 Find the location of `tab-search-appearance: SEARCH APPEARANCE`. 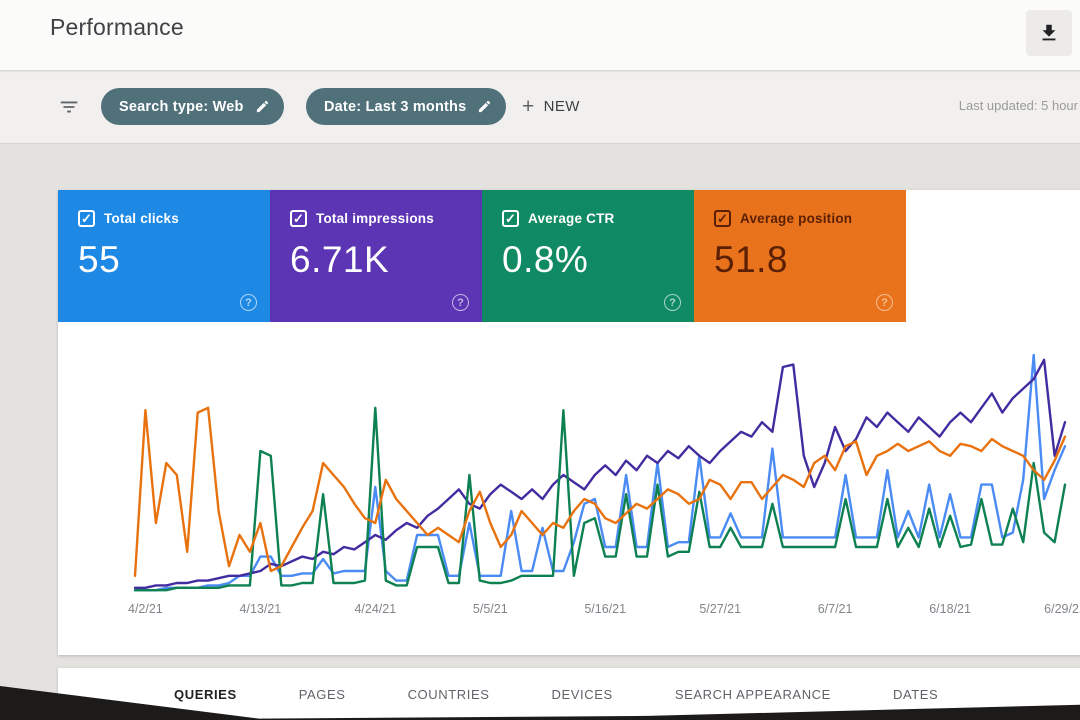

tab-search-appearance: SEARCH APPEARANCE is located at coordinates (753, 694).